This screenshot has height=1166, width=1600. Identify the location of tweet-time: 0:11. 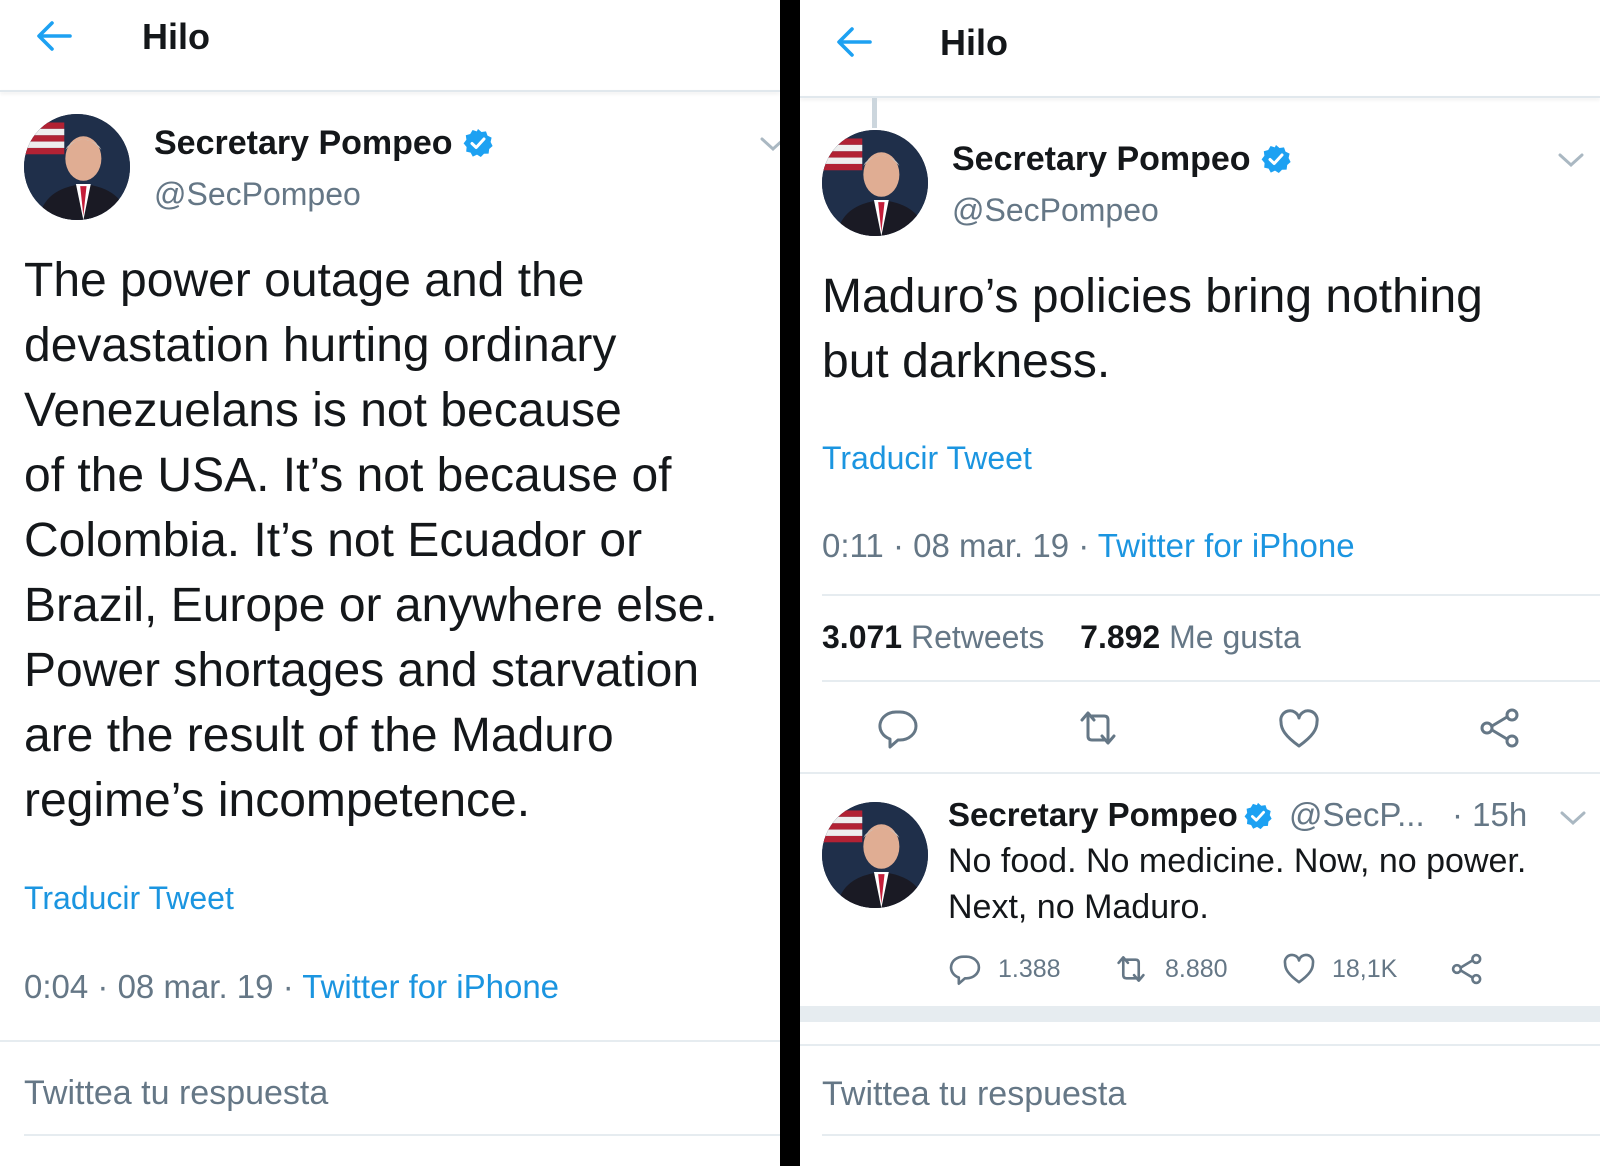
(853, 545).